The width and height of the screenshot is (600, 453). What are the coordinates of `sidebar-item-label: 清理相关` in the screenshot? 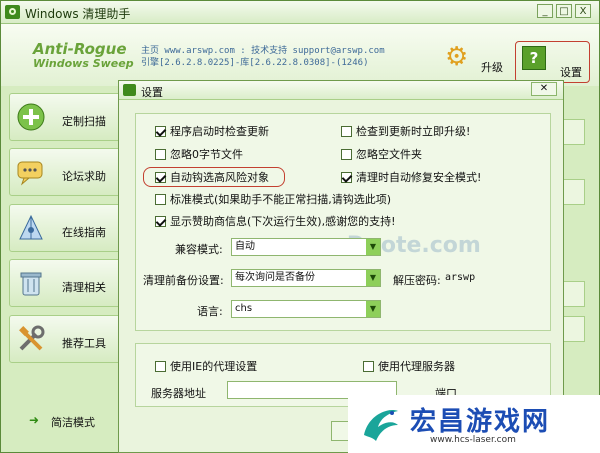 It's located at (84, 287).